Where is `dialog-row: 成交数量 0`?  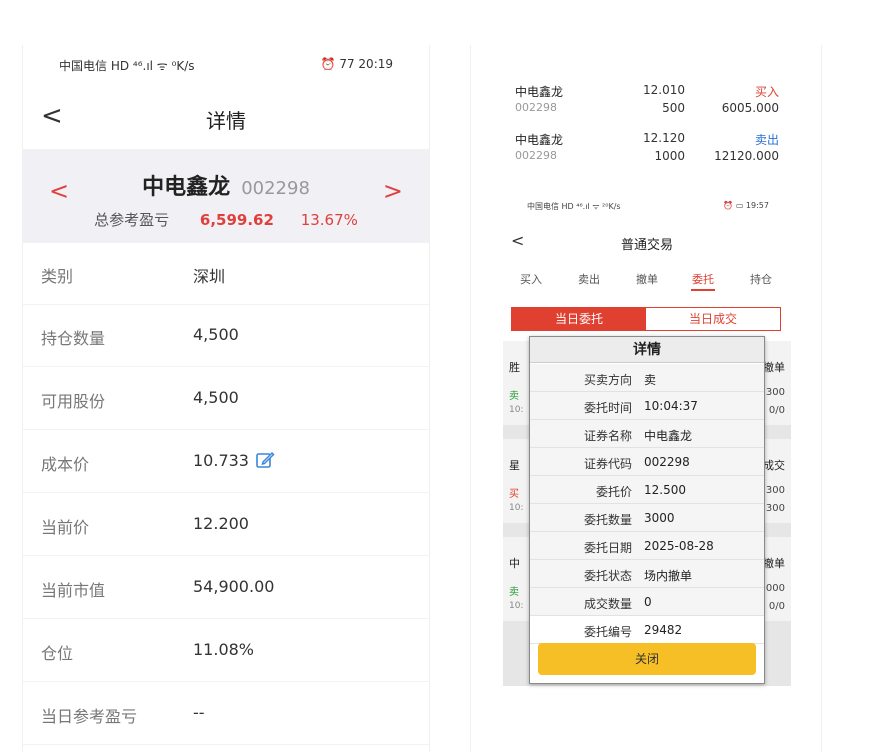
dialog-row: 成交数量 0 is located at coordinates (647, 602).